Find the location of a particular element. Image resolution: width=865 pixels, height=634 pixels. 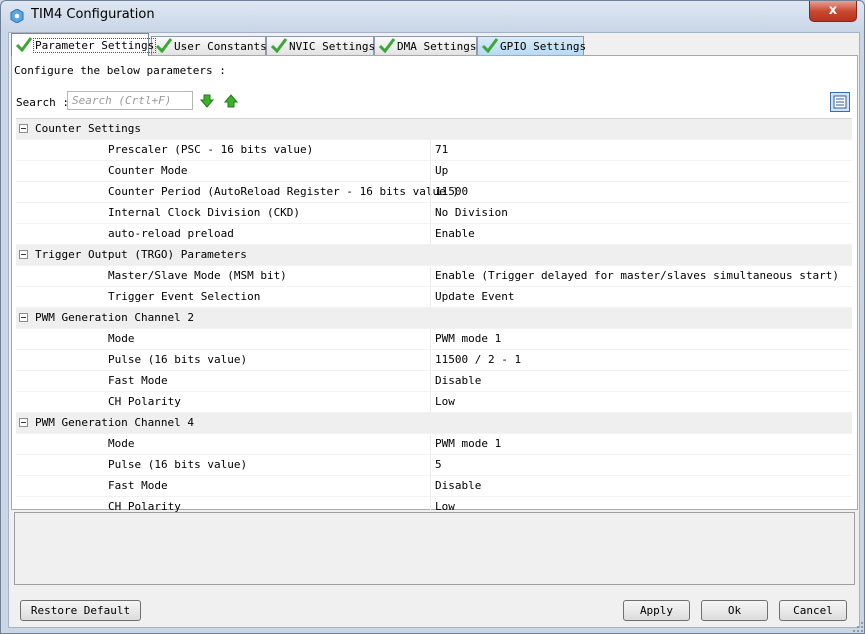

tab-dma-settings: DMA Settings is located at coordinates (425, 45).